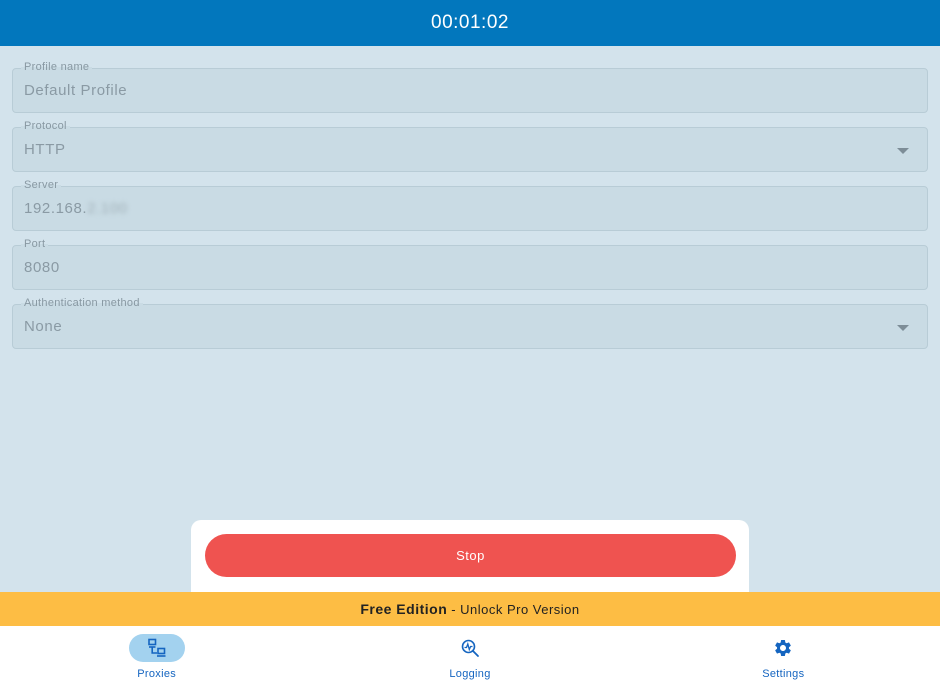 Image resolution: width=940 pixels, height=684 pixels. I want to click on nav-item-settings: Settings, so click(783, 655).